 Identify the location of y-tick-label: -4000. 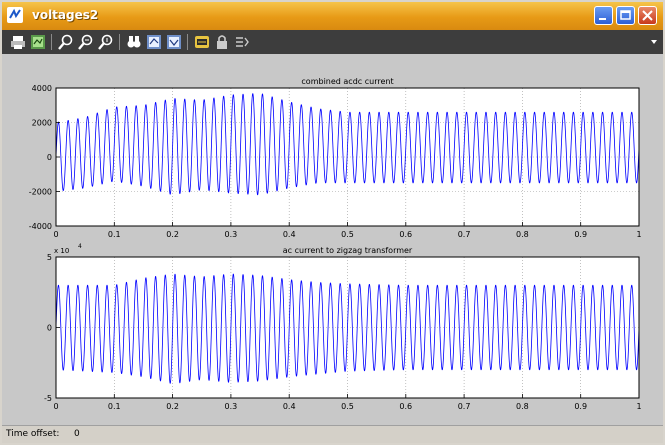
(40, 226).